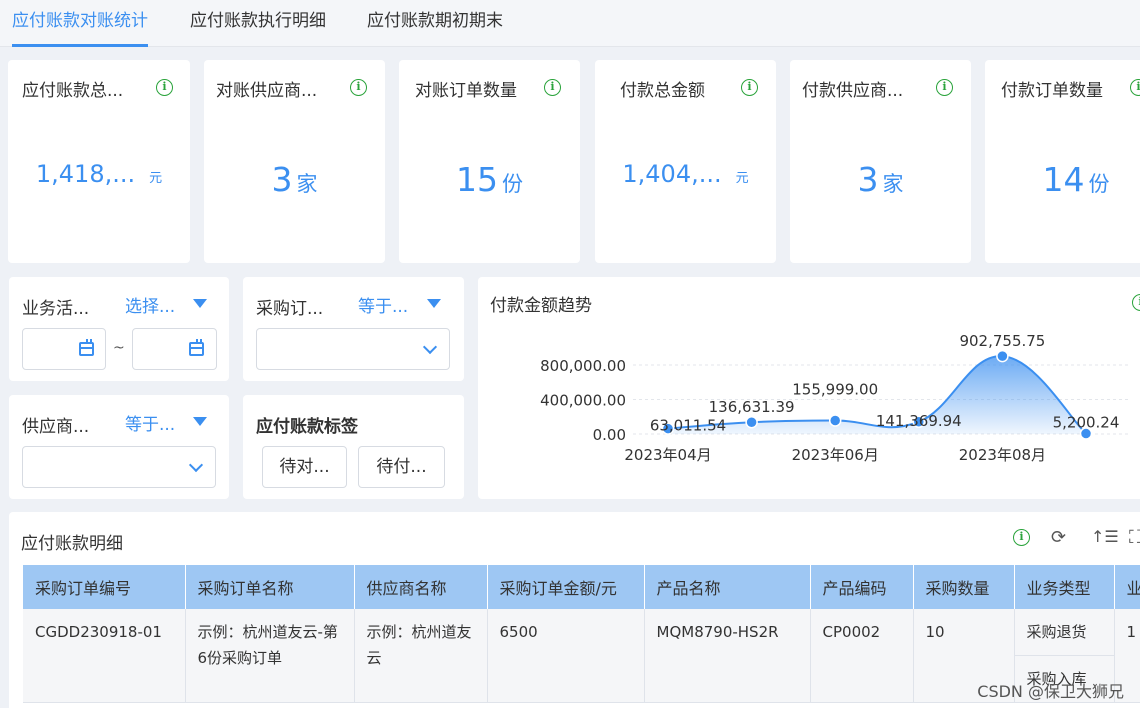 The image size is (1140, 708). I want to click on x-tick-label: 2023年04月, so click(667, 455).